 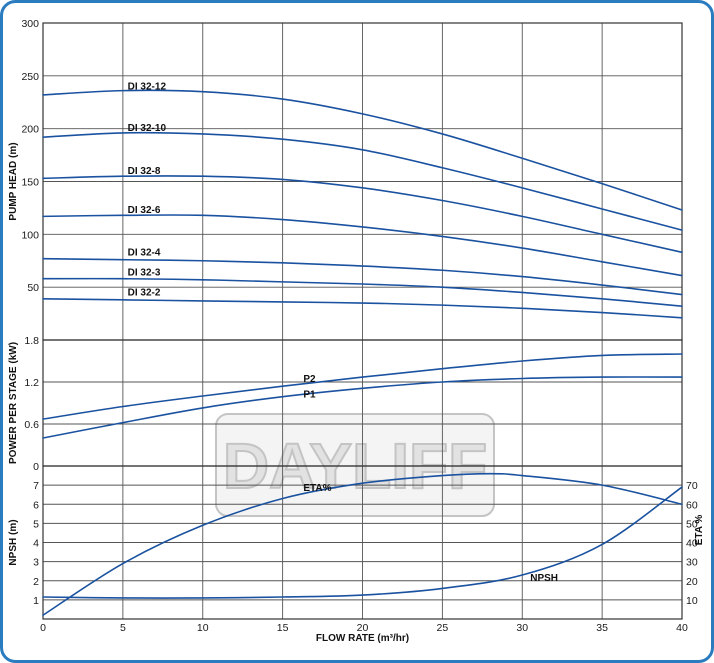 What do you see at coordinates (31, 383) in the screenshot?
I see `y-tick-label: 1.2` at bounding box center [31, 383].